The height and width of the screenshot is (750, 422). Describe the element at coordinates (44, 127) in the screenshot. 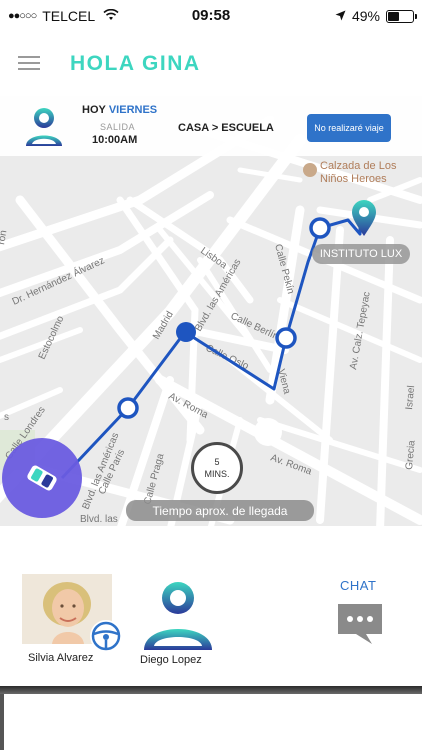

I see `student-avatar-icon` at that location.